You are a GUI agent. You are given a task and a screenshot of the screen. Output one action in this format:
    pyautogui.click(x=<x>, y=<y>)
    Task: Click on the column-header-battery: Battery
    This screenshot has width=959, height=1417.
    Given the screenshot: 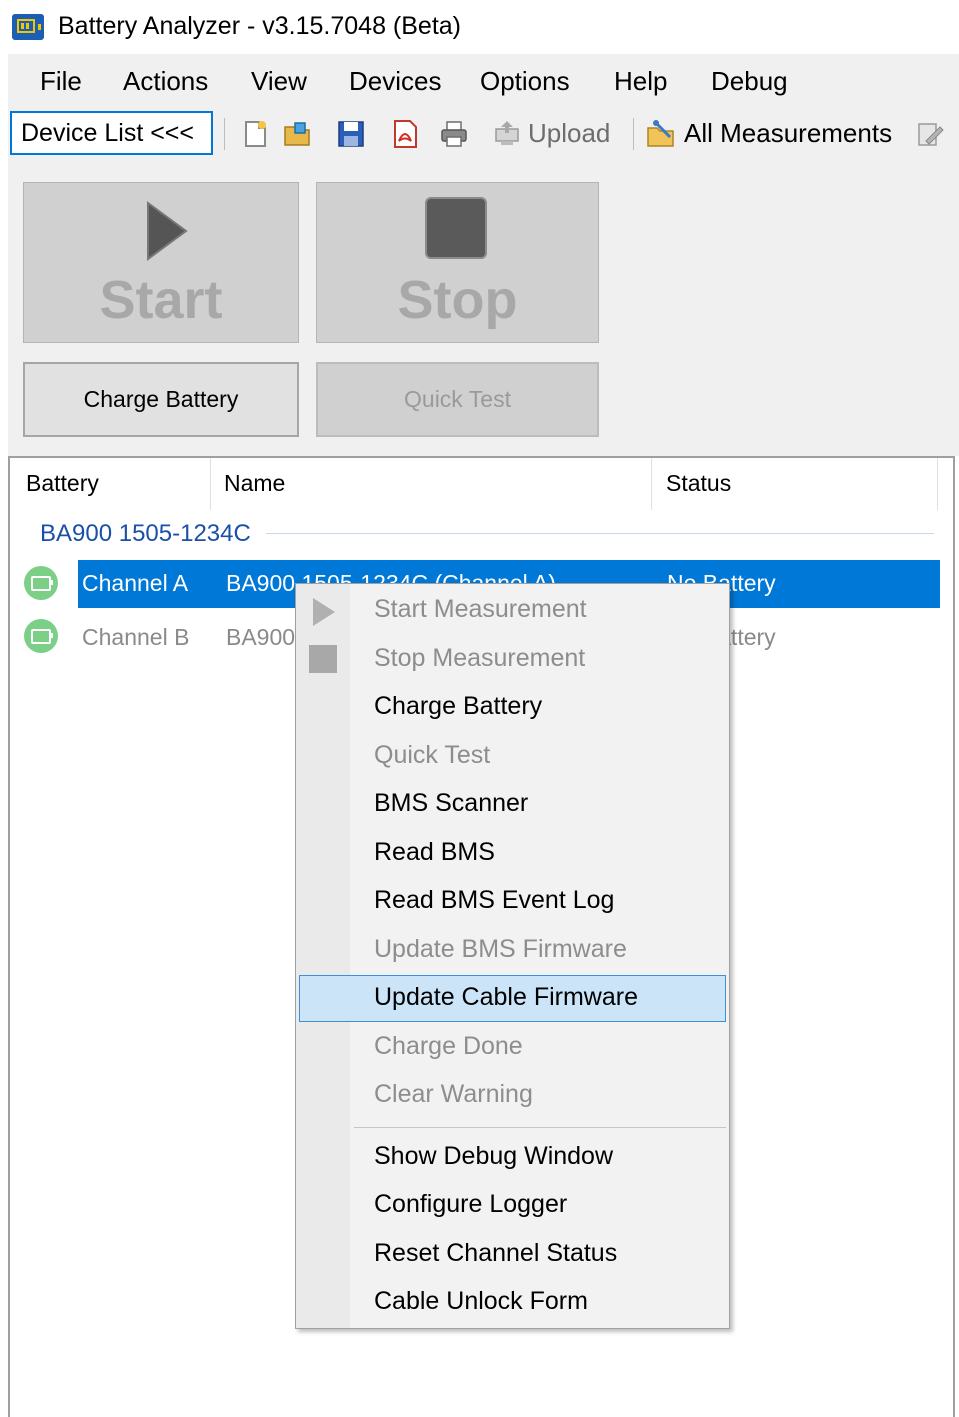 What is the action you would take?
    pyautogui.click(x=62, y=483)
    